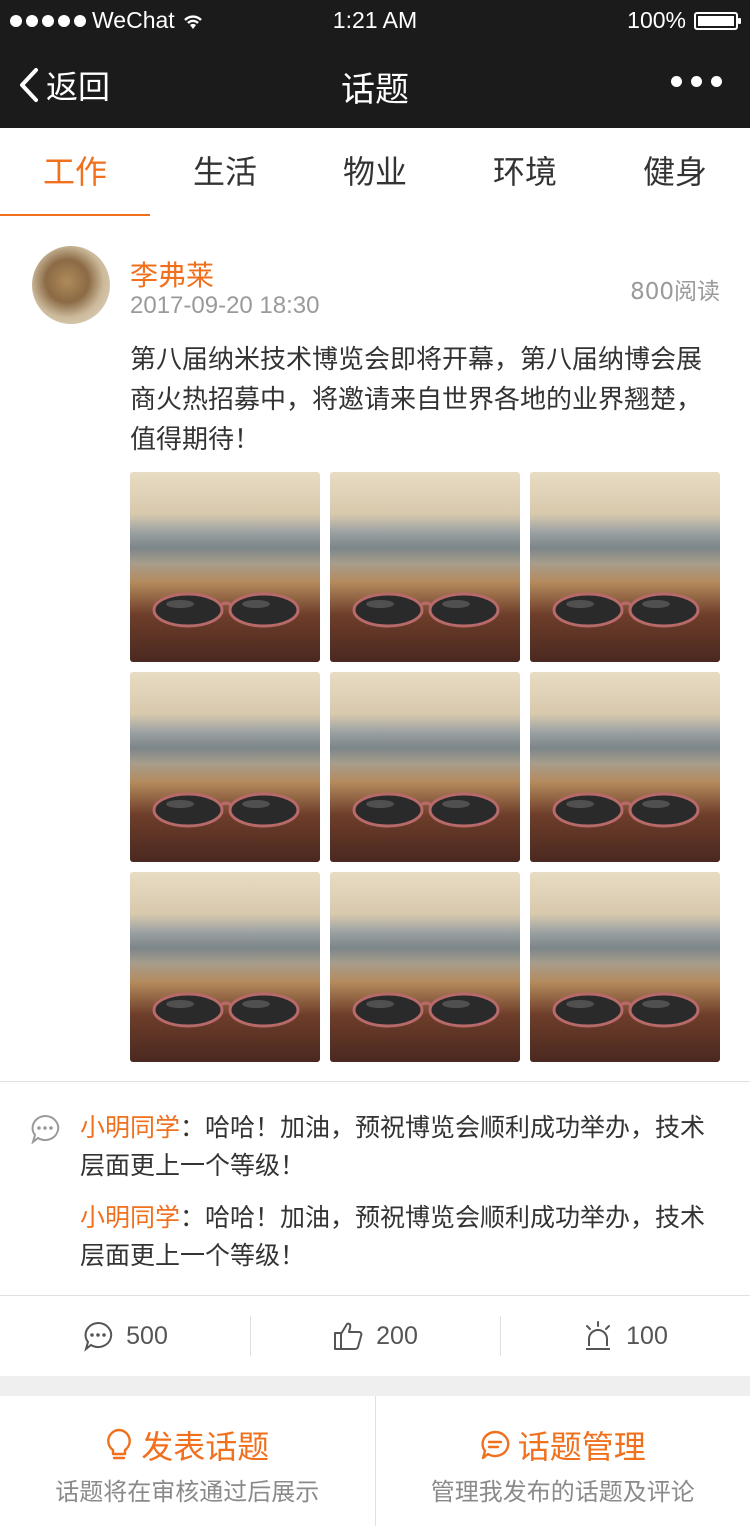 The width and height of the screenshot is (750, 1526). Describe the element at coordinates (397, 1335) in the screenshot. I see `like-count: 200` at that location.